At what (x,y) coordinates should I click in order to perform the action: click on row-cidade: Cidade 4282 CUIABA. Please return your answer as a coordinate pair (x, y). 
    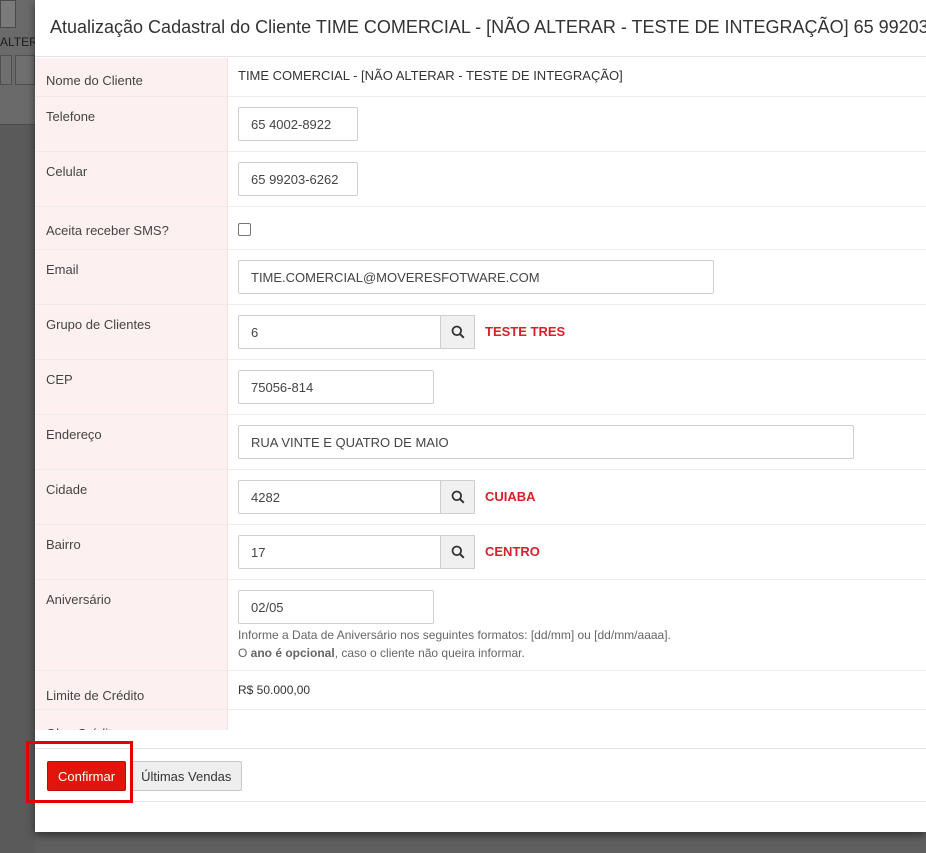
    Looking at the image, I should click on (480, 497).